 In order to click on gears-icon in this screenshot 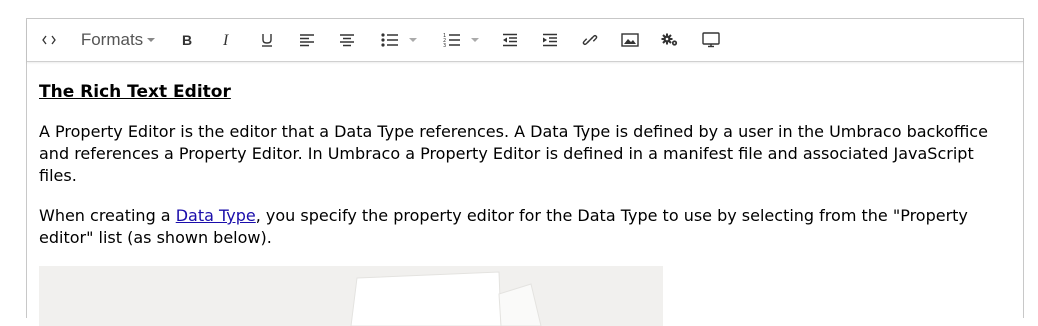, I will do `click(670, 40)`.